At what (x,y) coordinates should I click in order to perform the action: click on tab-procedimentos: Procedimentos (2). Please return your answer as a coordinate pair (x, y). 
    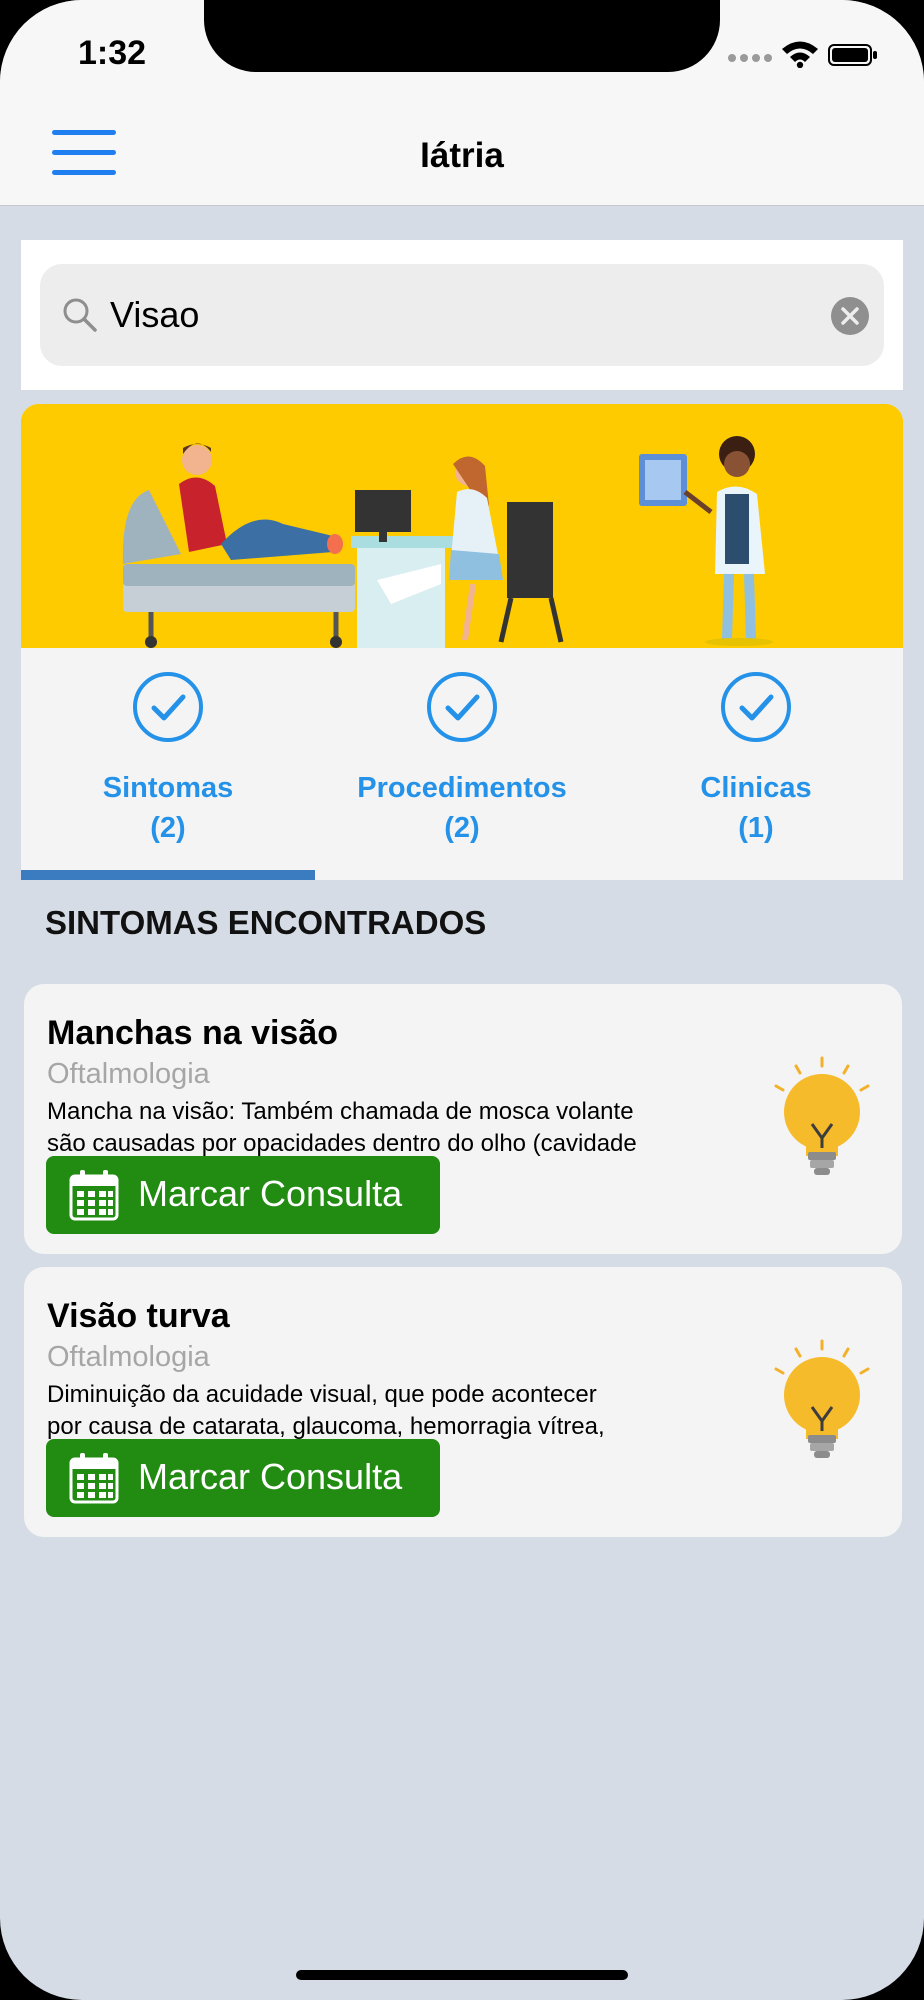
    Looking at the image, I should click on (462, 764).